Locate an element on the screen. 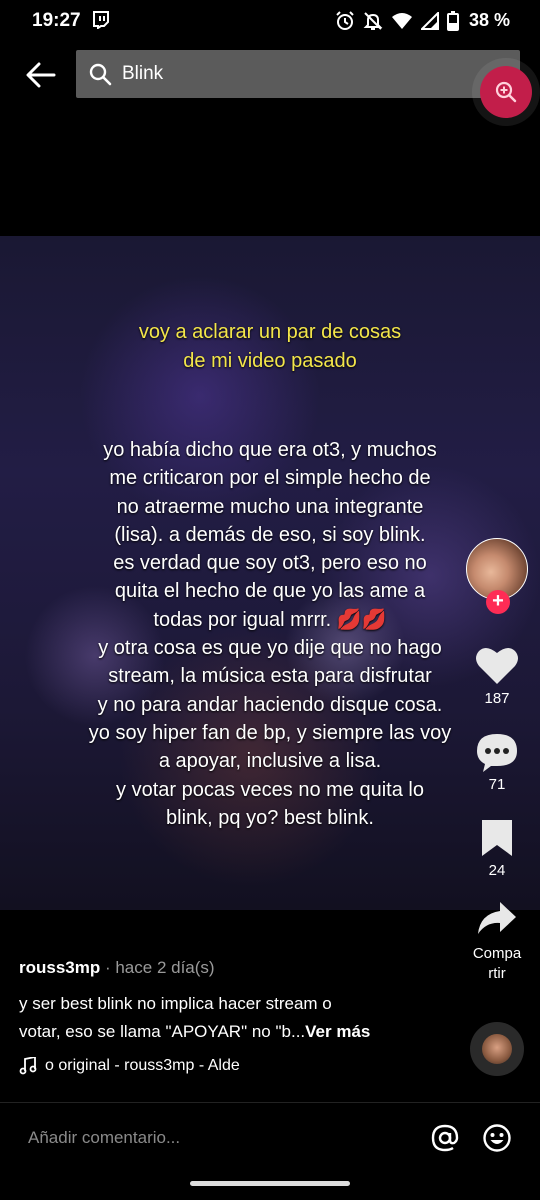 This screenshot has width=540, height=1200. caption-line: quita el hecho de que yo las ame a is located at coordinates (270, 591).